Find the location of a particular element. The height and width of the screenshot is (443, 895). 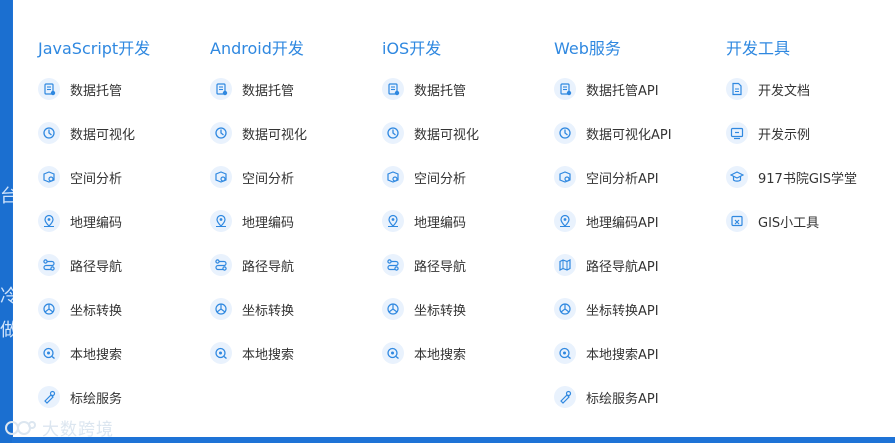

menu-item-label: 数据托管 is located at coordinates (96, 91).